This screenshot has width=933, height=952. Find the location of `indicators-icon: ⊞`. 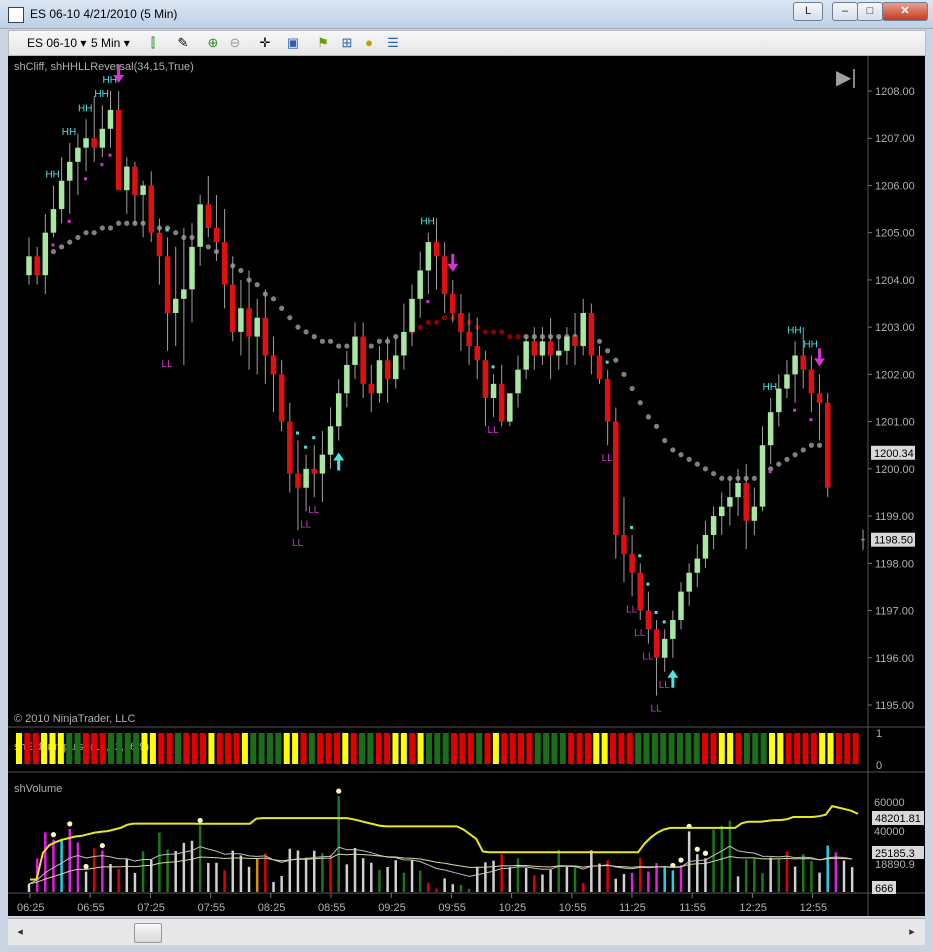

indicators-icon: ⊞ is located at coordinates (347, 43).